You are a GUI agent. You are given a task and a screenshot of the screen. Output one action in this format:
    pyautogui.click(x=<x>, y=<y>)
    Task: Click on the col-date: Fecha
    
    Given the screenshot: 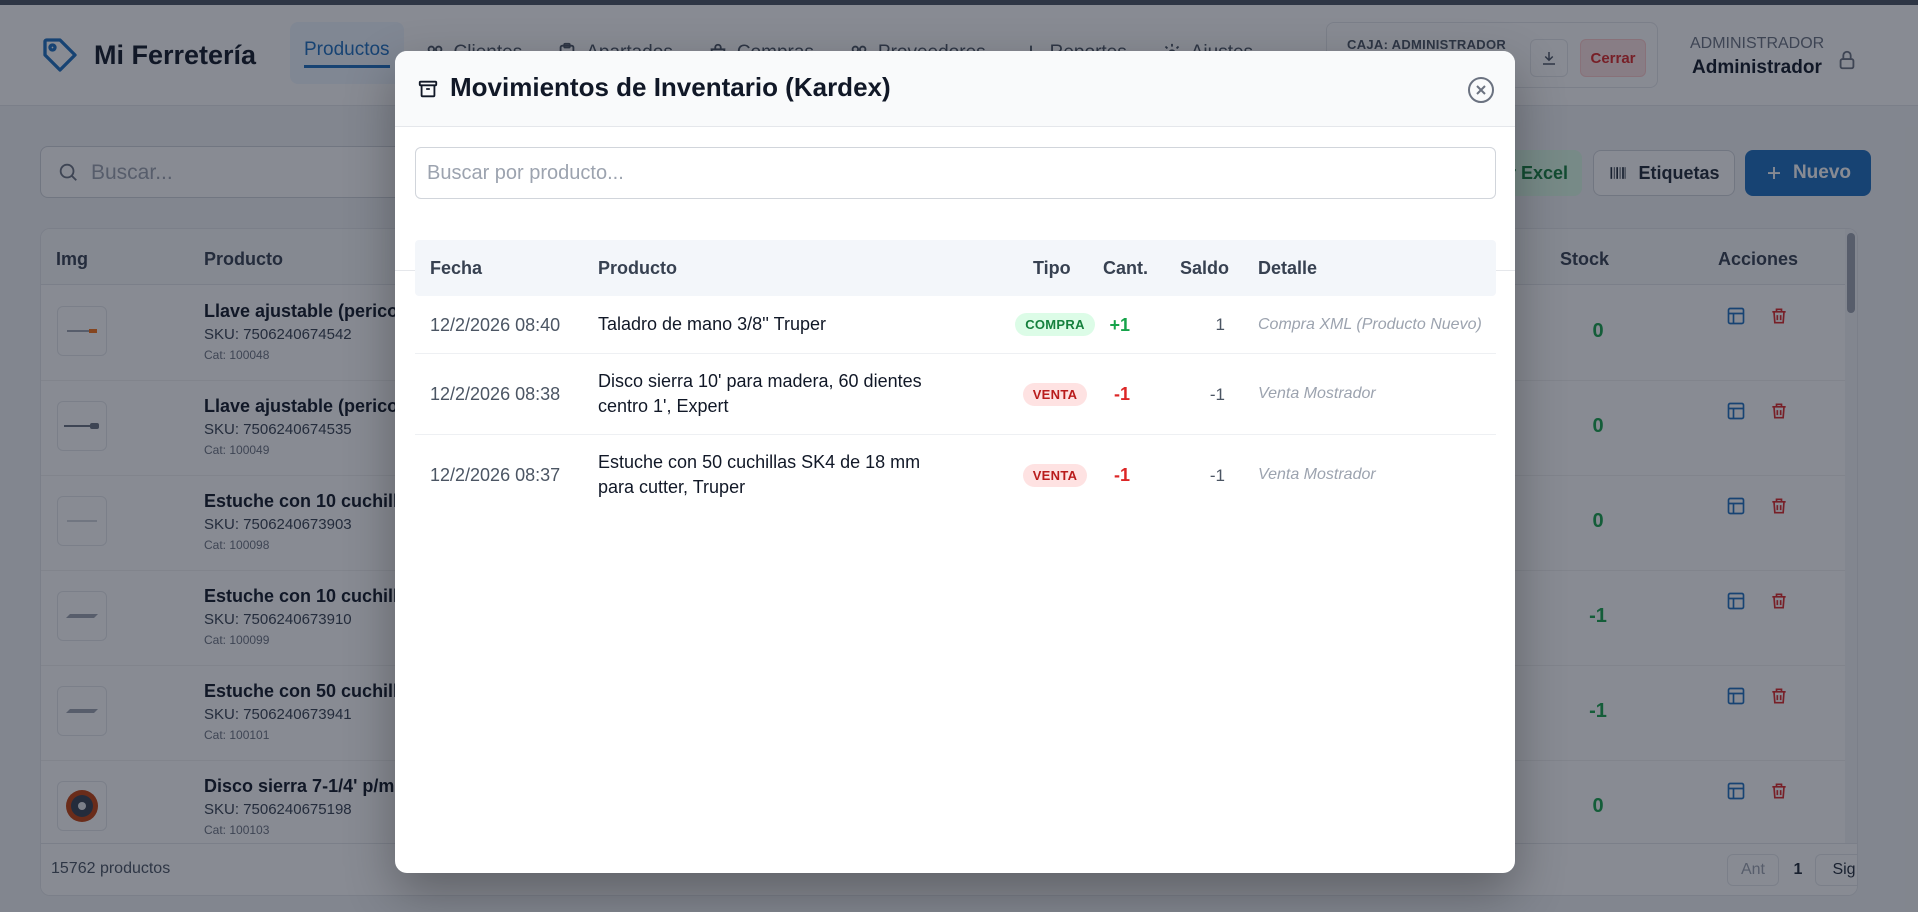 What is the action you would take?
    pyautogui.click(x=456, y=268)
    